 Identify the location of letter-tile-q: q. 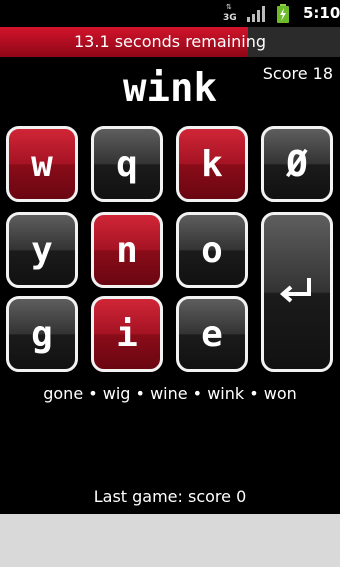
(127, 164).